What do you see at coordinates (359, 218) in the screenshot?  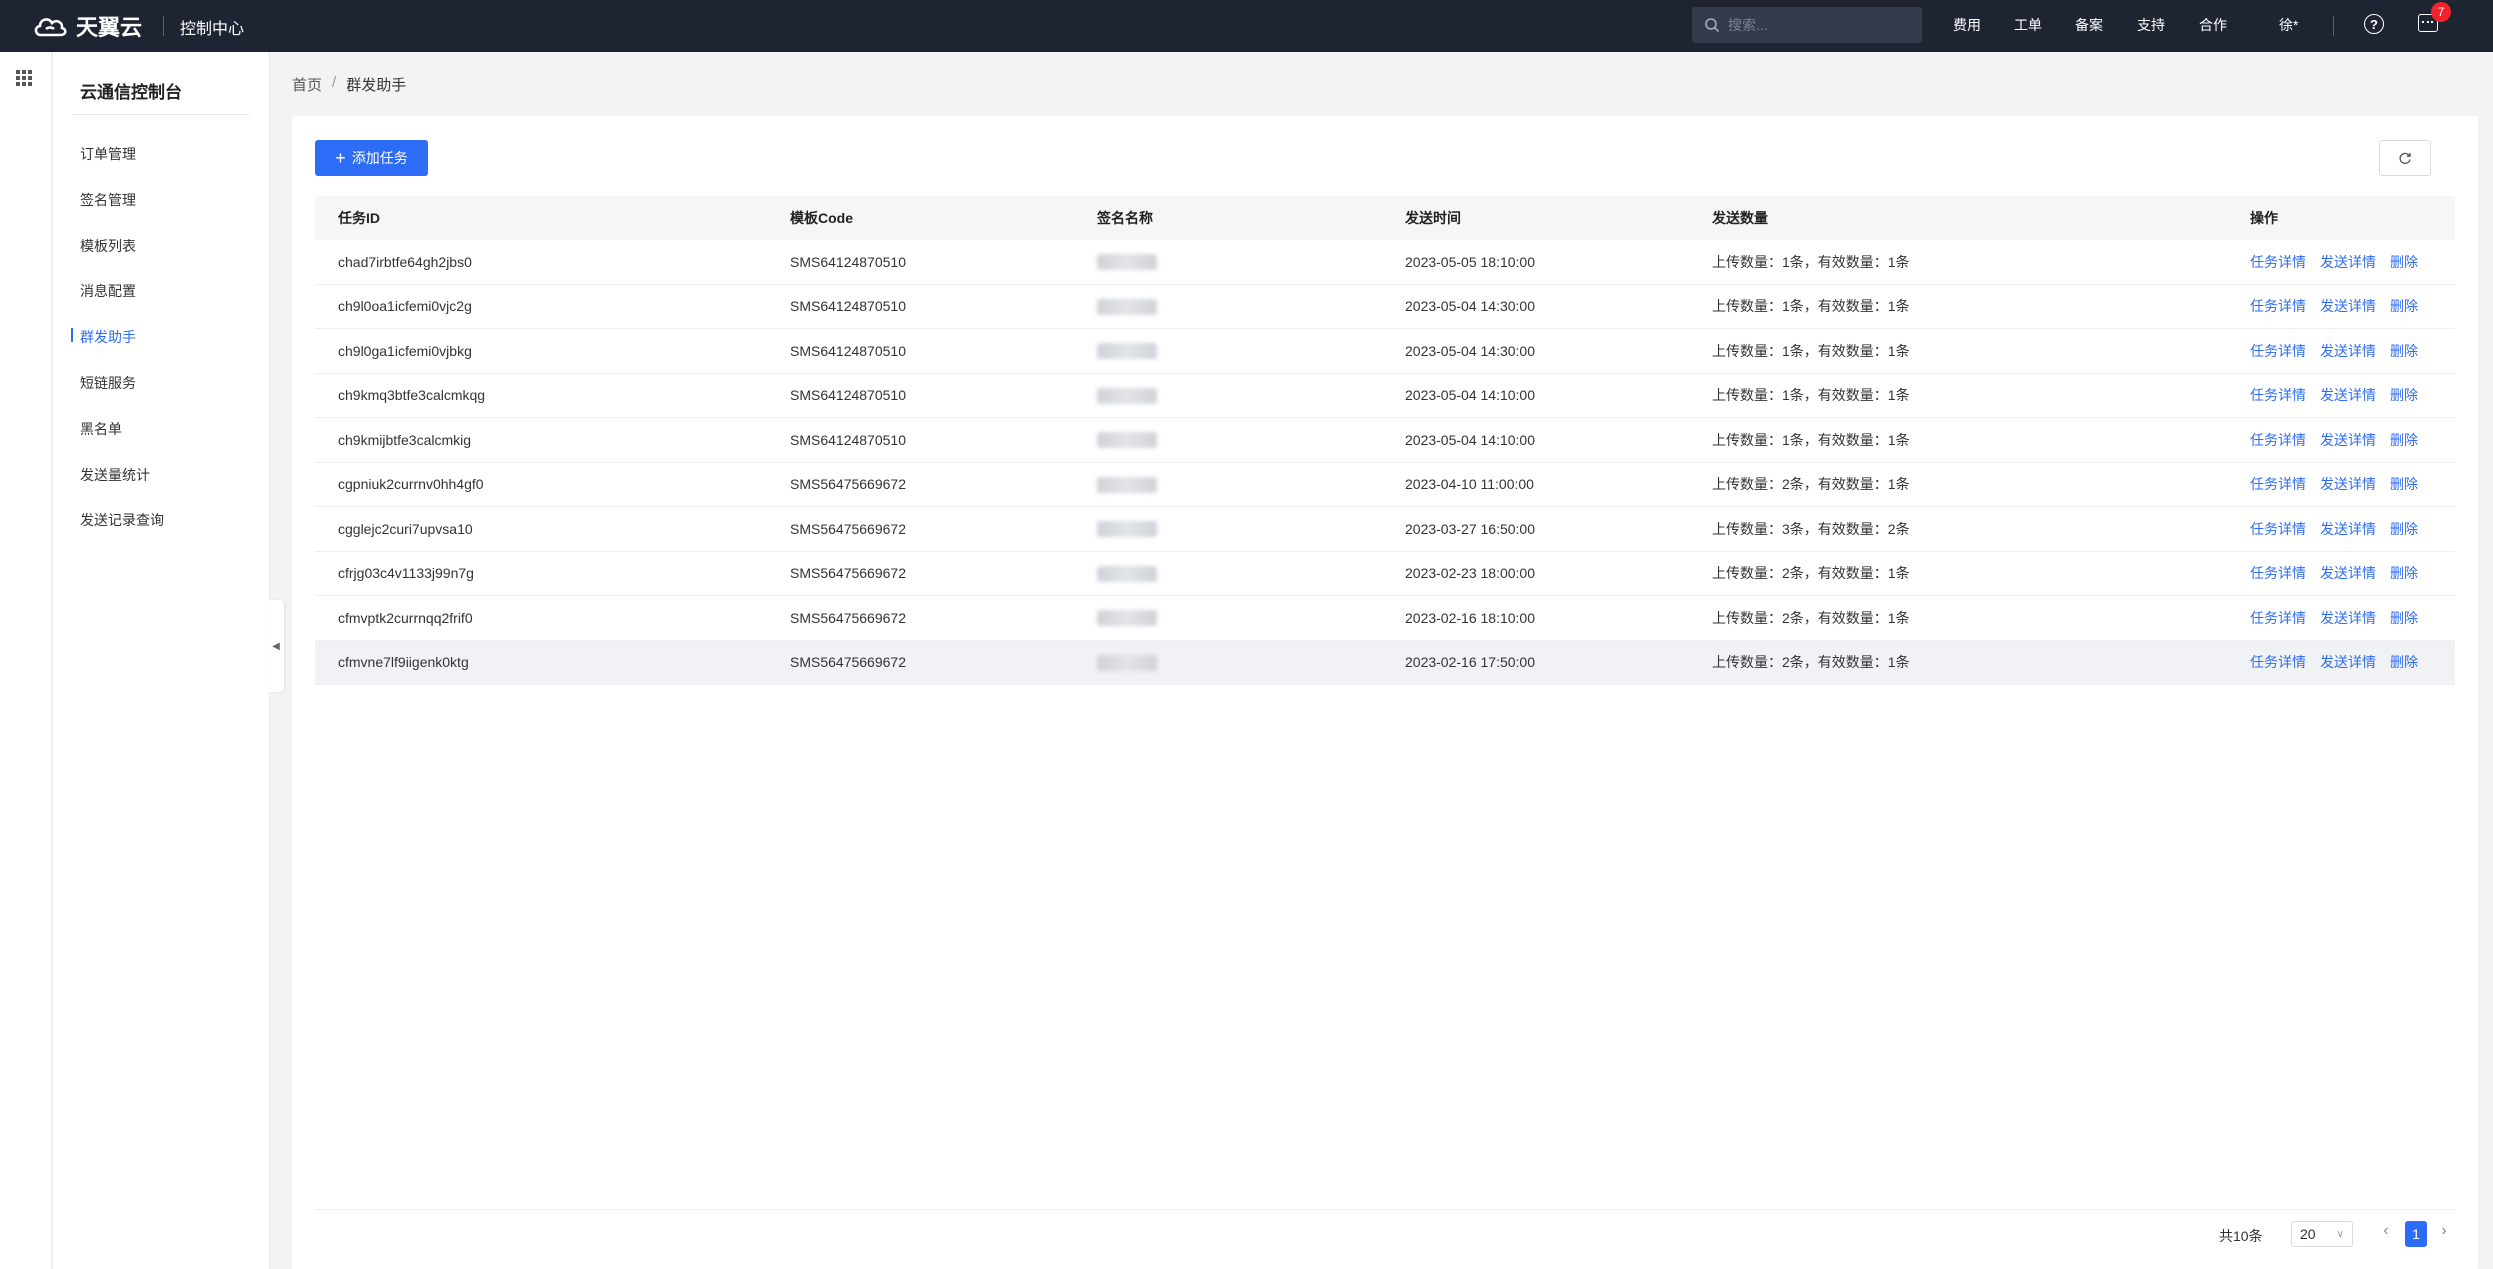 I see `header-task-id: 任务ID` at bounding box center [359, 218].